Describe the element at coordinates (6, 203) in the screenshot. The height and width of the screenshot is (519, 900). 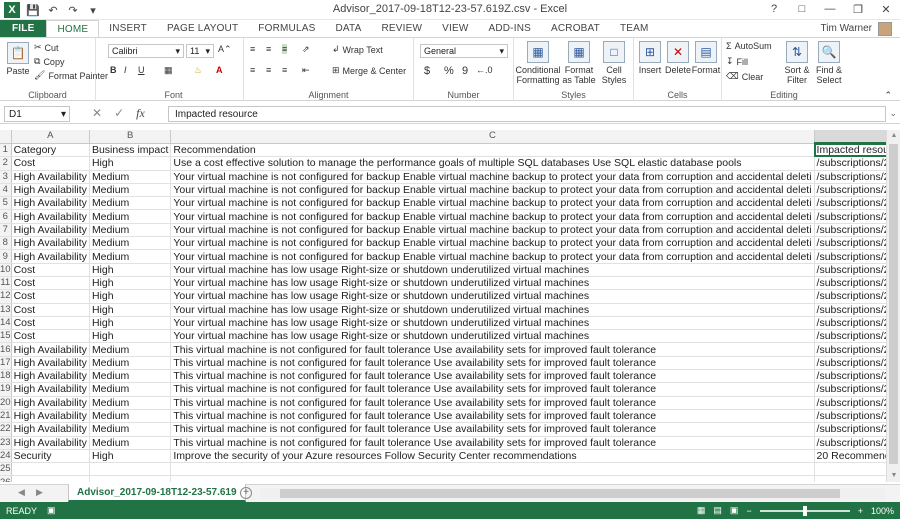
I see `row-header: 5` at that location.